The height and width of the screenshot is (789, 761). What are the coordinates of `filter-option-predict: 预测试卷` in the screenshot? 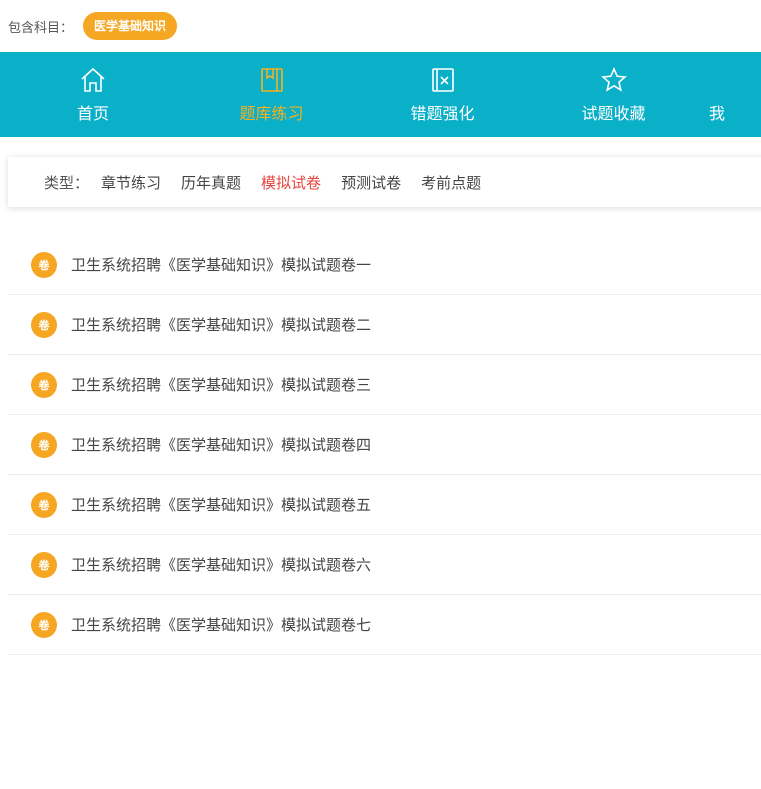 It's located at (371, 182).